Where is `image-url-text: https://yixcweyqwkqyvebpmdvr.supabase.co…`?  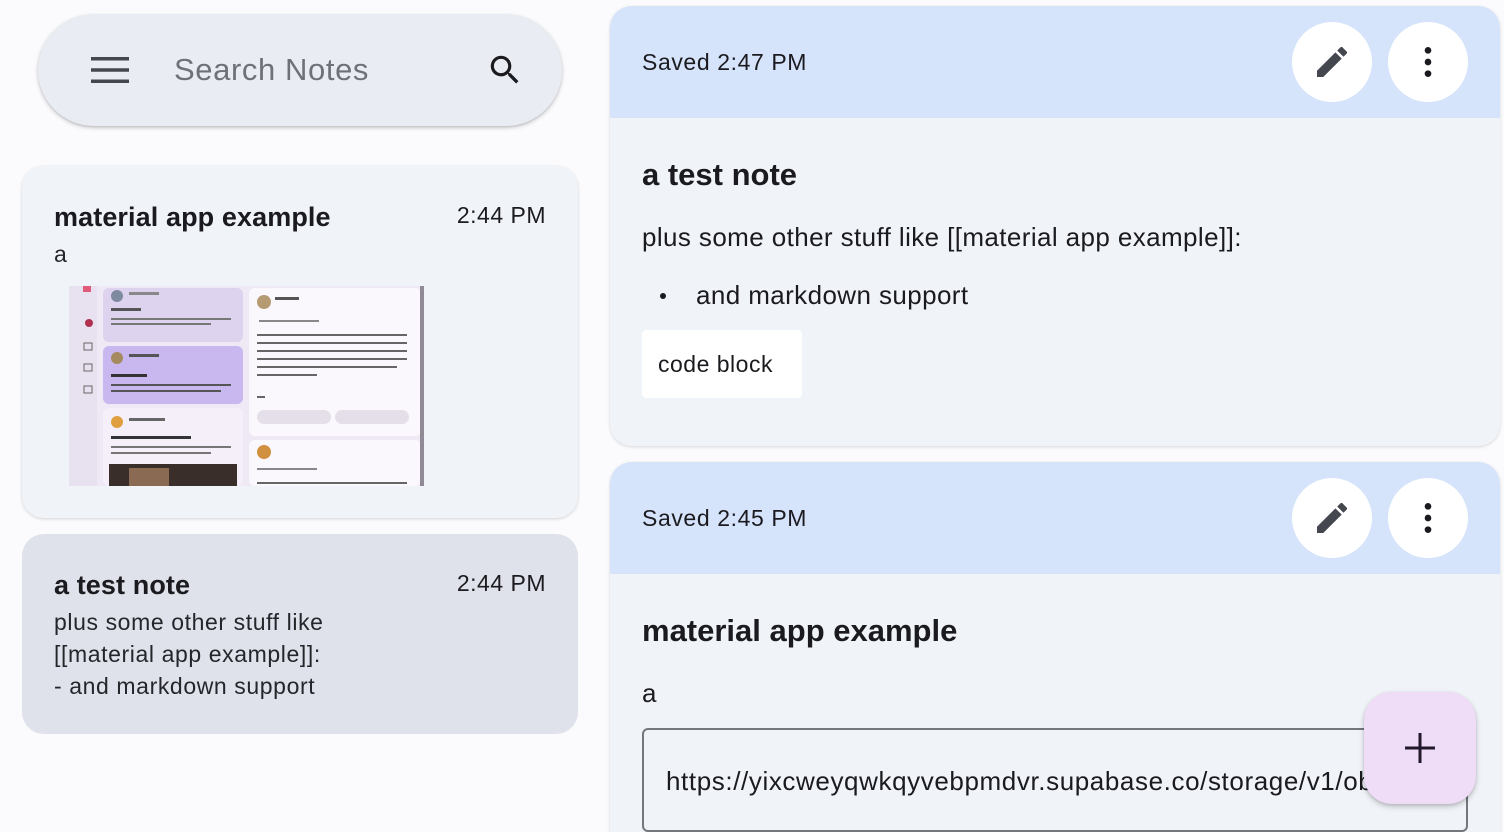 image-url-text: https://yixcweyqwkqyvebpmdvr.supabase.co… is located at coordinates (1067, 781).